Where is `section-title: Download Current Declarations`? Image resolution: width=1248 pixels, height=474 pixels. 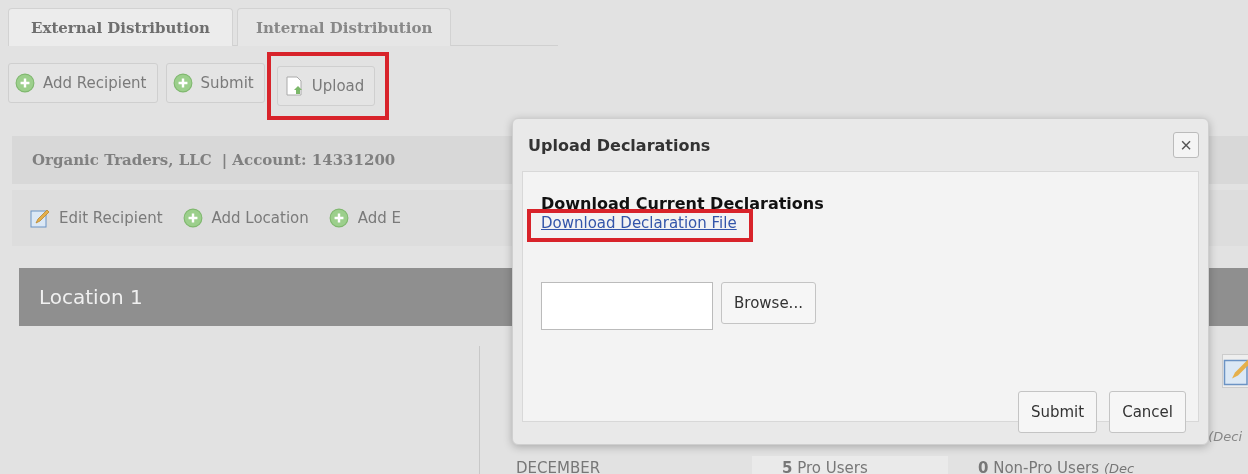
section-title: Download Current Declarations is located at coordinates (683, 203).